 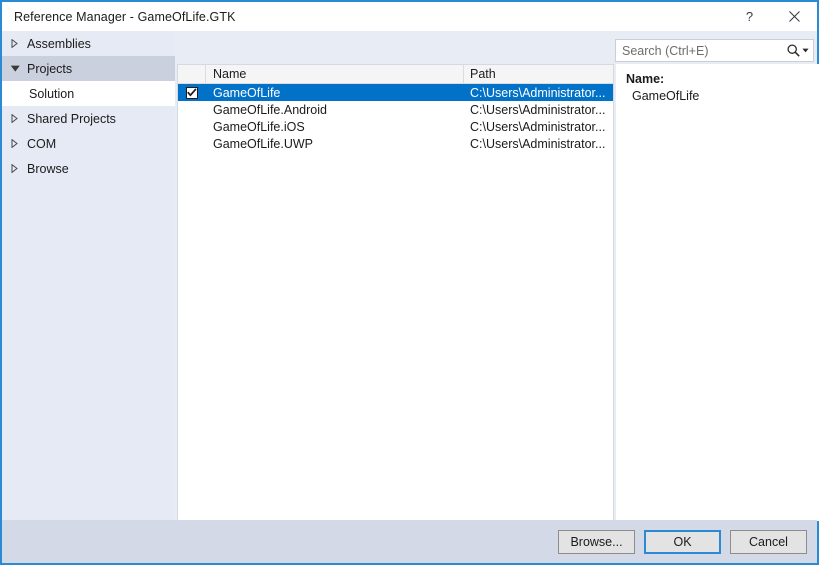 I want to click on sidebar-item-label: Assemblies, so click(x=59, y=43).